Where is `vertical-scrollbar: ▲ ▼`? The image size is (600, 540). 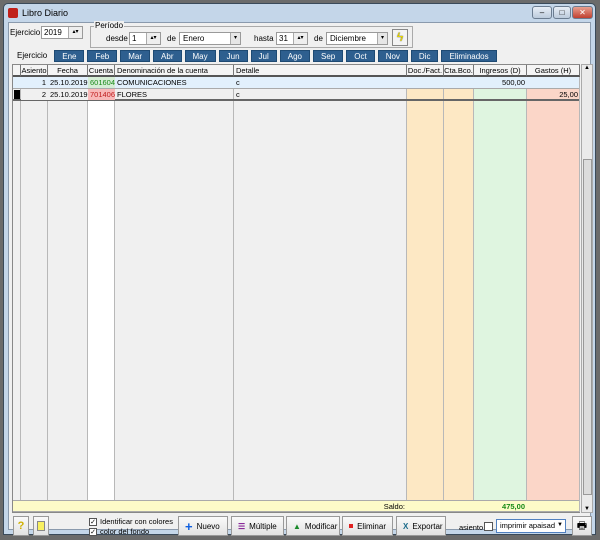 vertical-scrollbar: ▲ ▼ is located at coordinates (587, 288).